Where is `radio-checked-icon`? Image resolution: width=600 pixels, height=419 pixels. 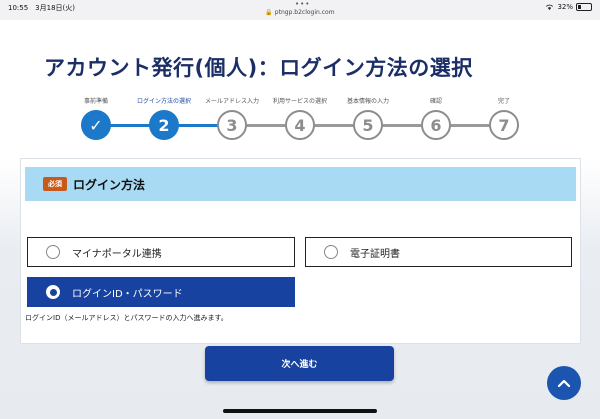
radio-checked-icon is located at coordinates (53, 292).